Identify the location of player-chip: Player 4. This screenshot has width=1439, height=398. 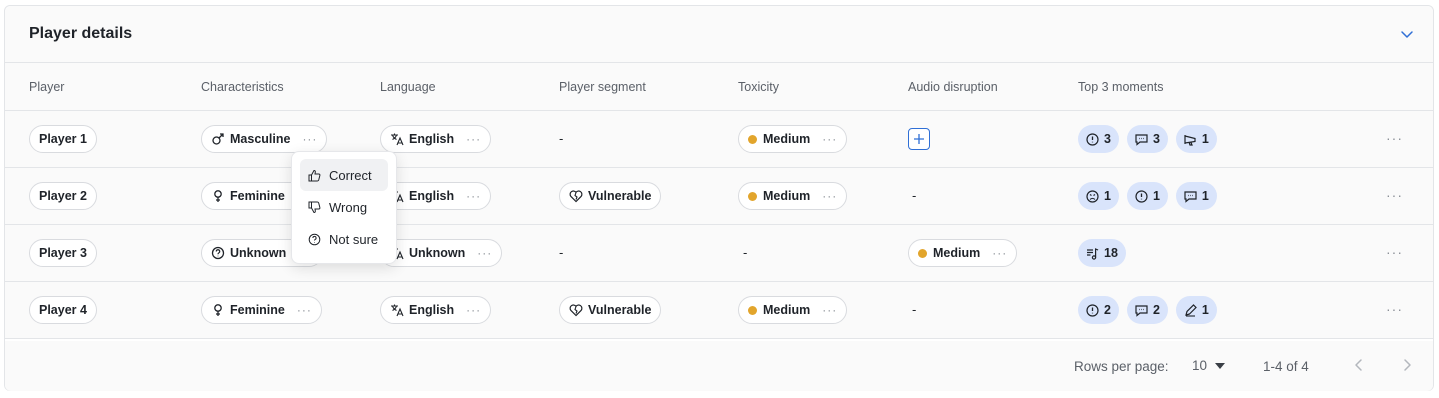
(63, 310).